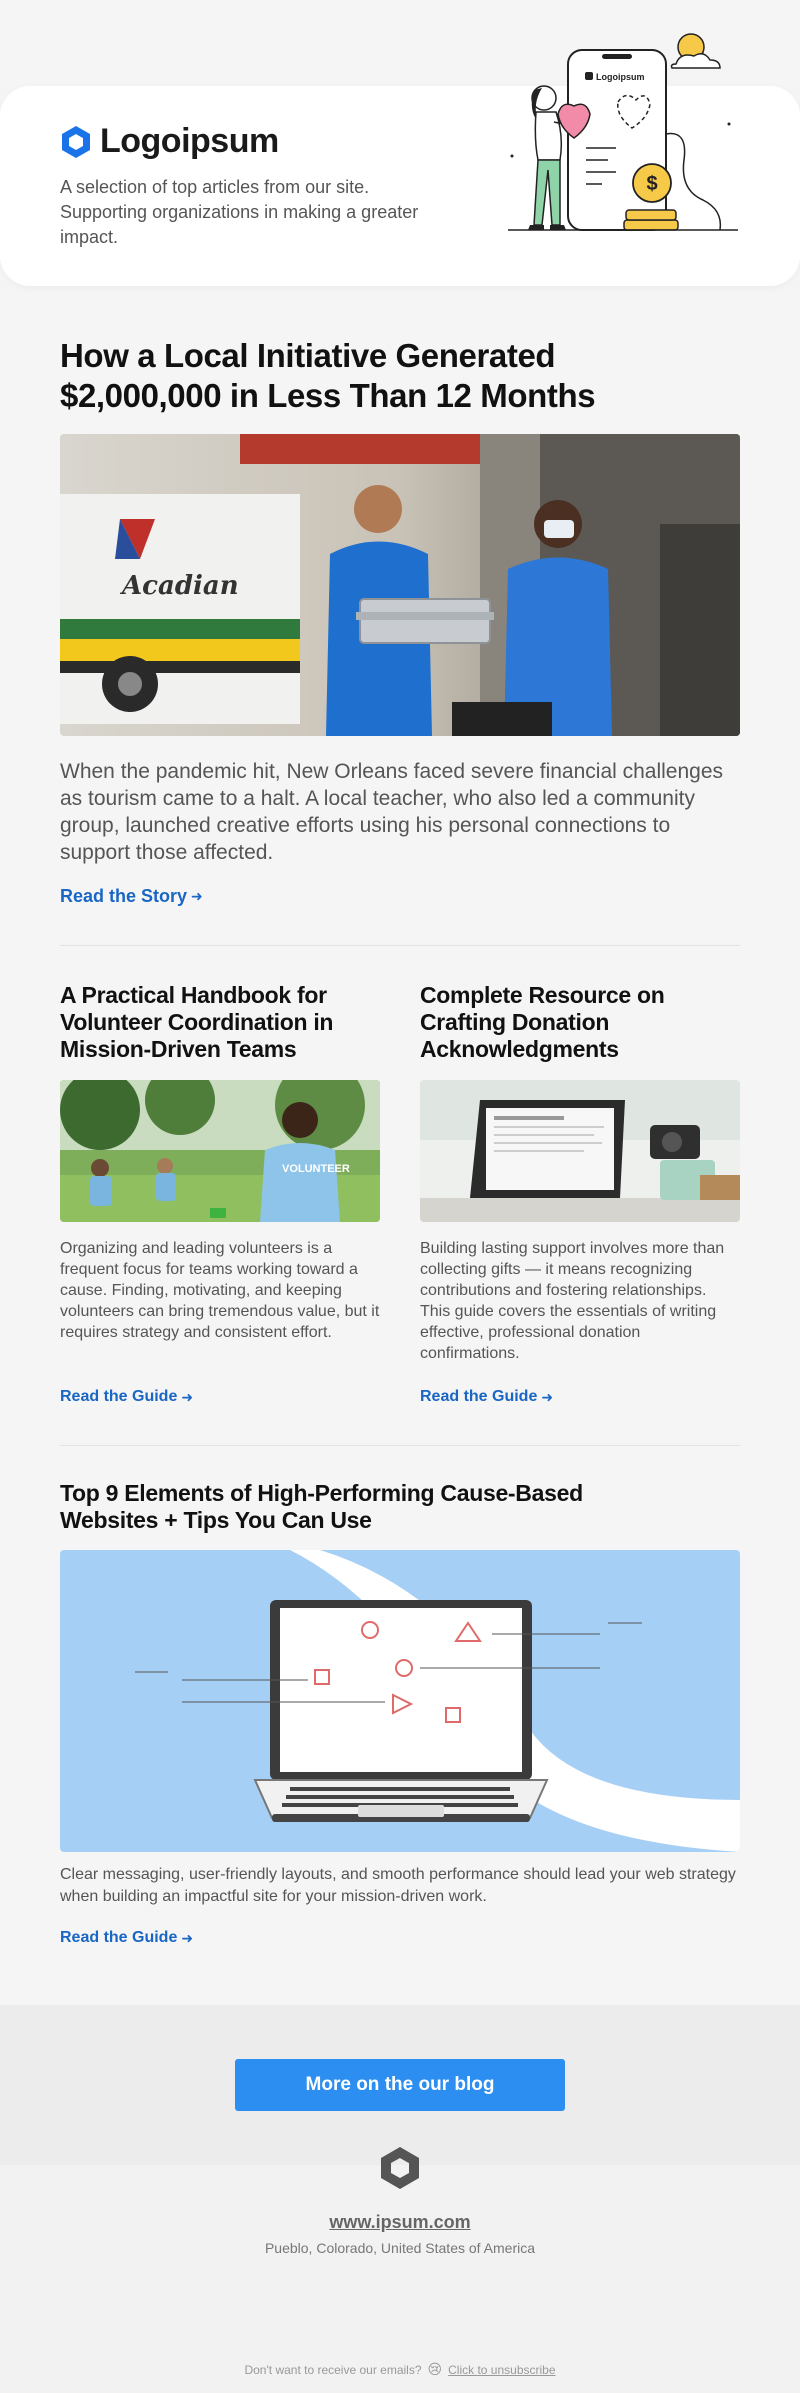  Describe the element at coordinates (124, 896) in the screenshot. I see `read-the-story-label: Read the Story` at that location.